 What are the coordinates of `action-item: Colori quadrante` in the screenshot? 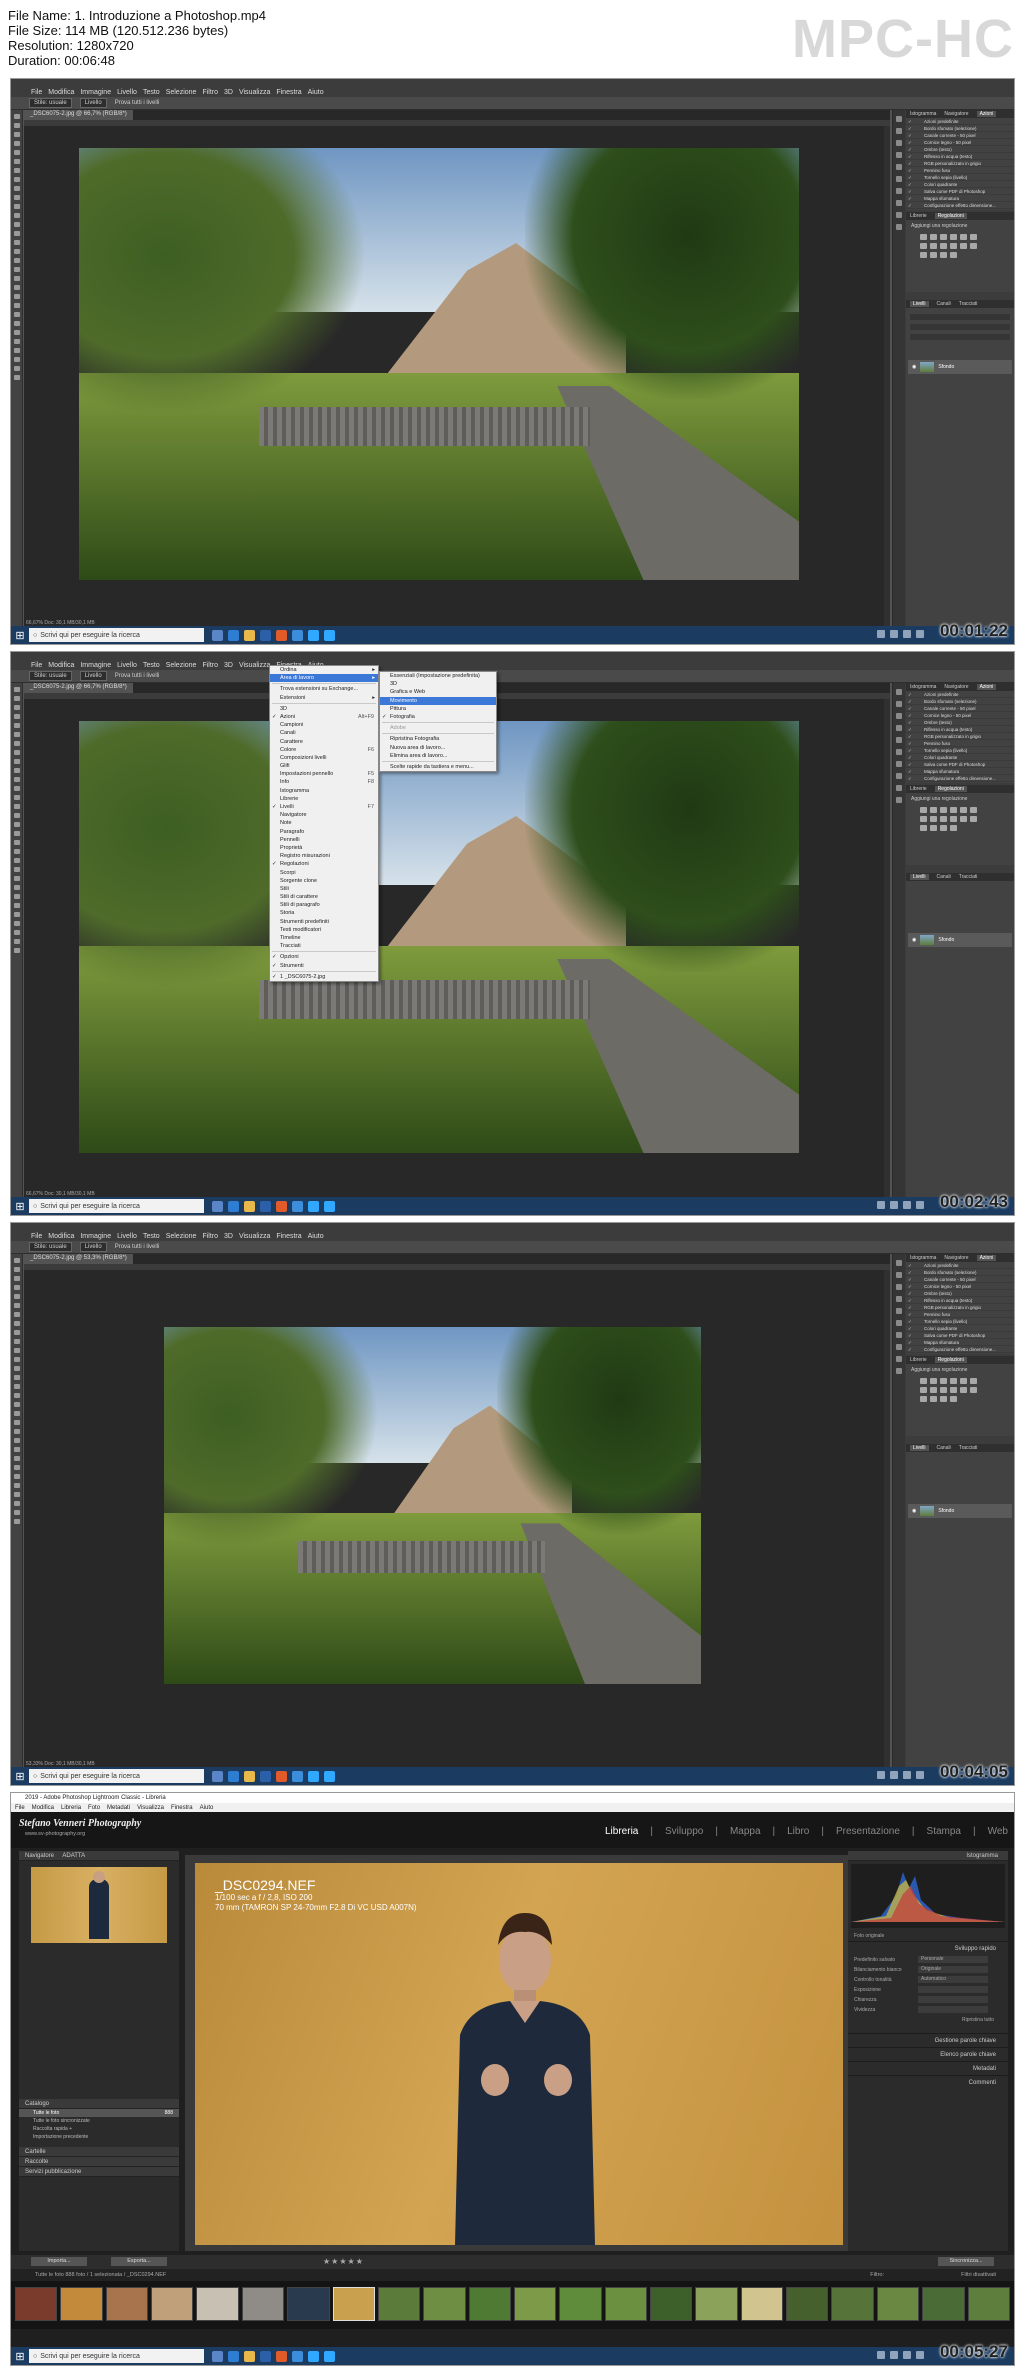 It's located at (960, 757).